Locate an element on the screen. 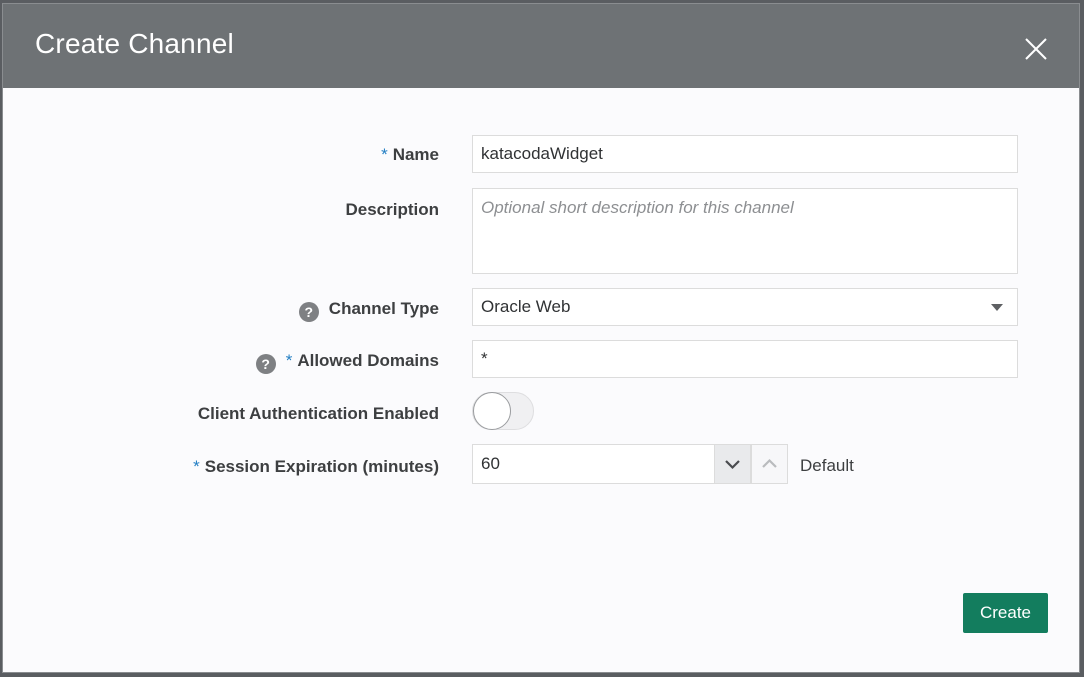 The image size is (1084, 677). toggle-knob is located at coordinates (492, 411).